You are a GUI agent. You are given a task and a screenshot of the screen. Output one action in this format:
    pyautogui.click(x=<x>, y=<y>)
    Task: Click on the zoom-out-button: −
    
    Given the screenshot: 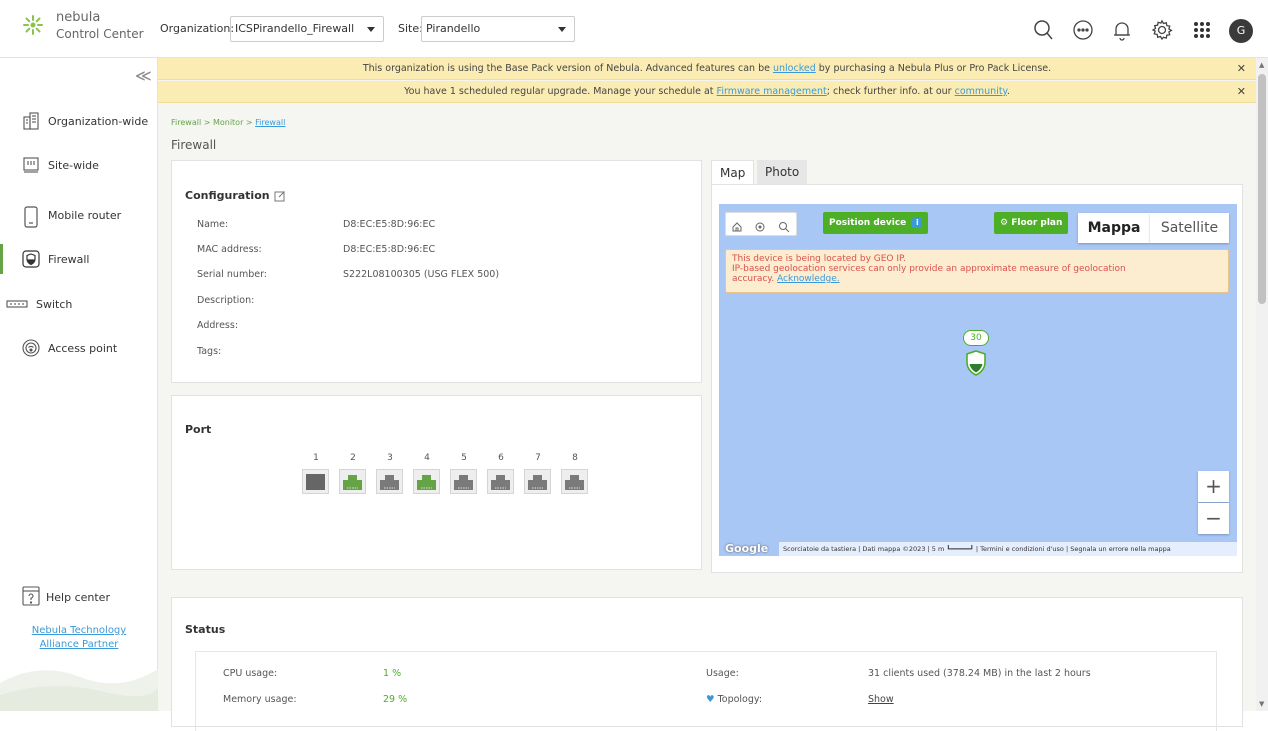 What is the action you would take?
    pyautogui.click(x=1213, y=518)
    